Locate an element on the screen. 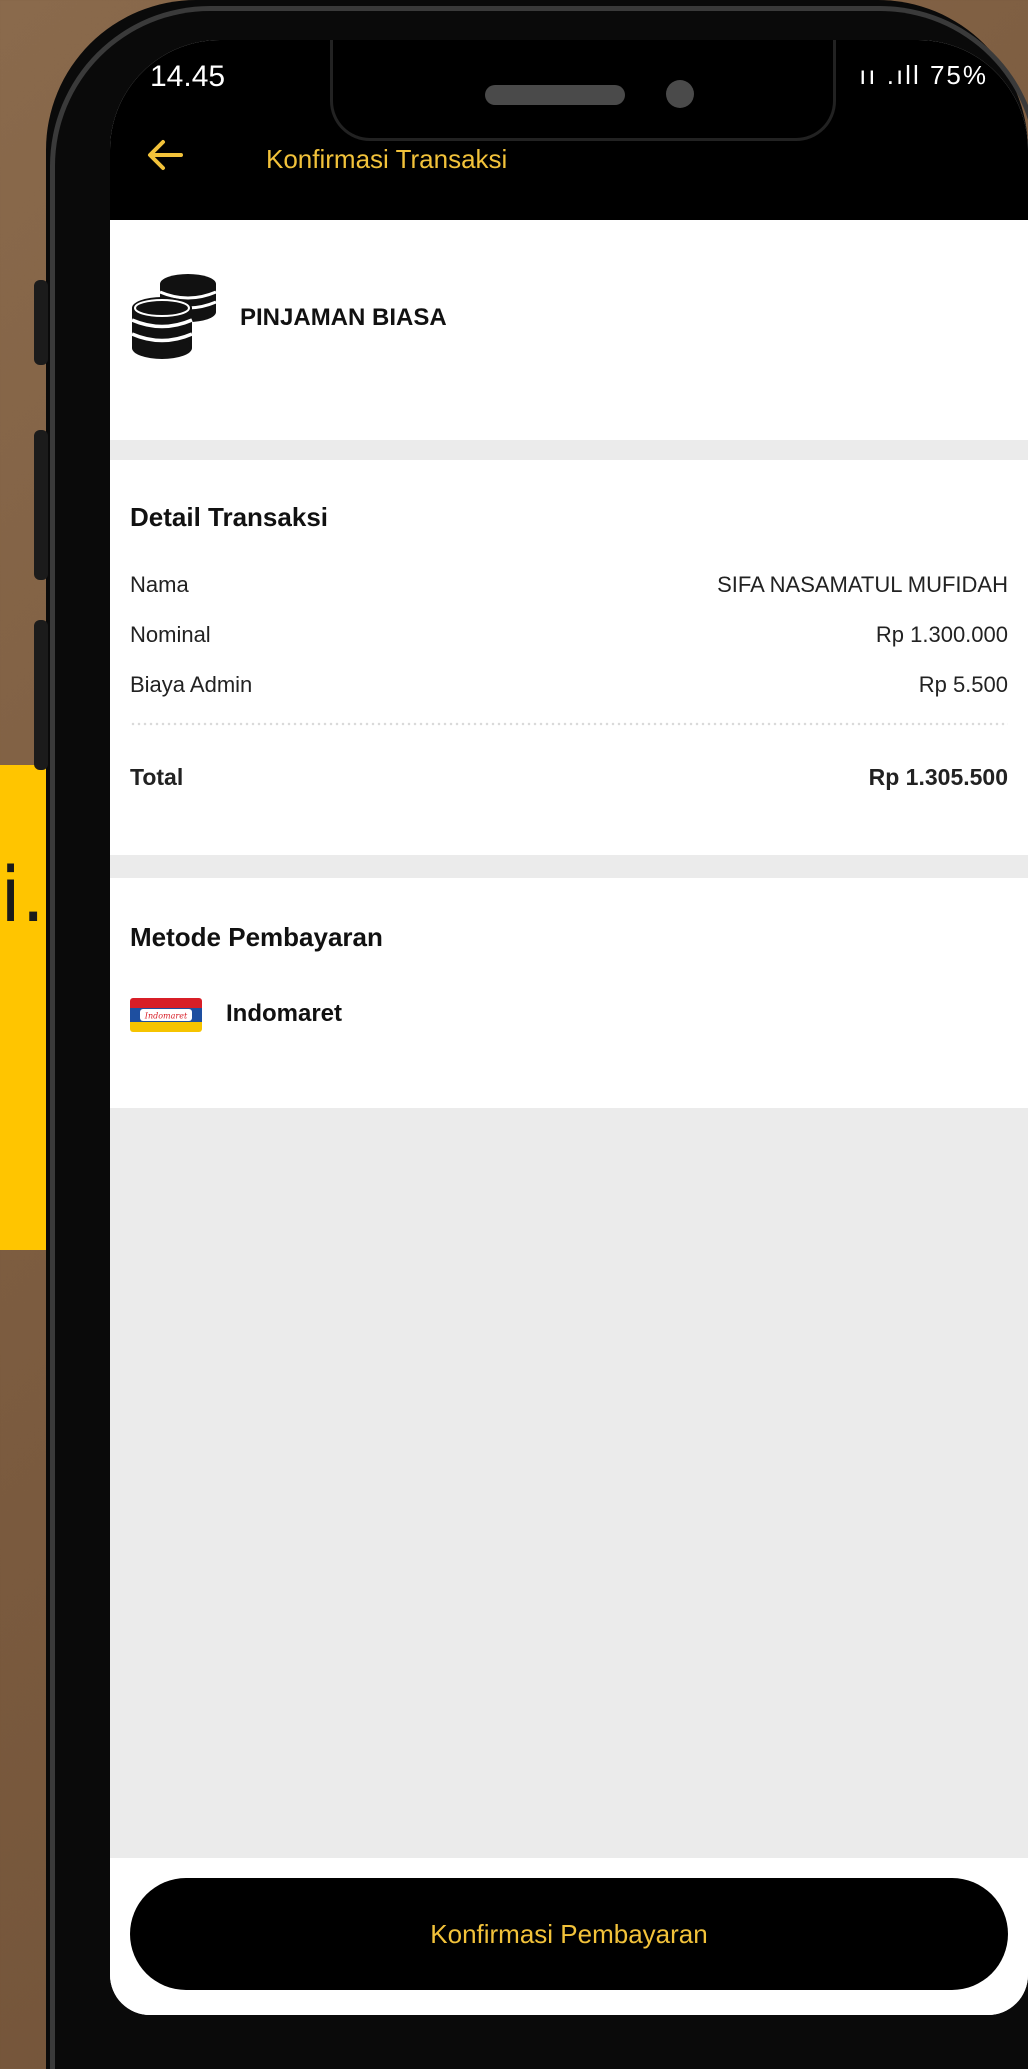 The height and width of the screenshot is (2069, 1028). detail-title: Detail Transaksi is located at coordinates (229, 517).